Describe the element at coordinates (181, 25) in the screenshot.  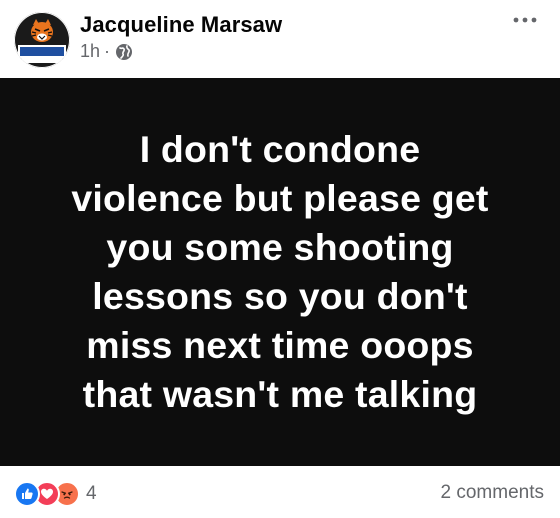
I see `author-name: Jacqueline Marsaw` at that location.